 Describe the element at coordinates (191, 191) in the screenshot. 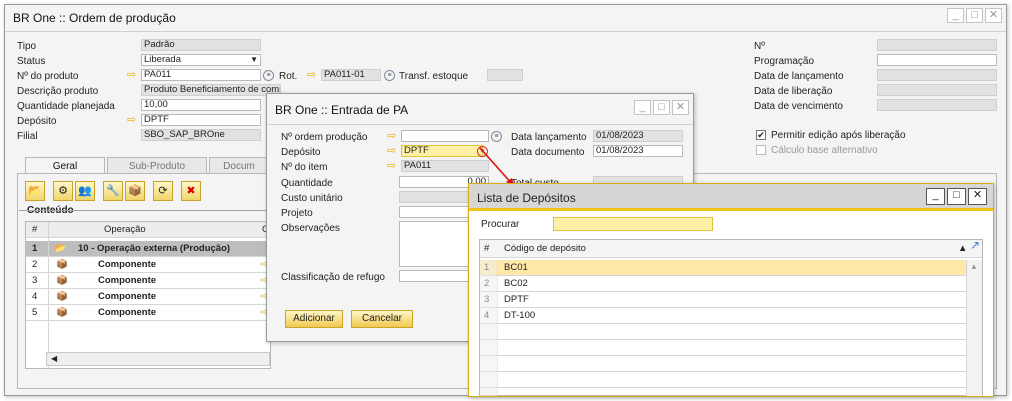

I see `delete-icon: ✖` at that location.